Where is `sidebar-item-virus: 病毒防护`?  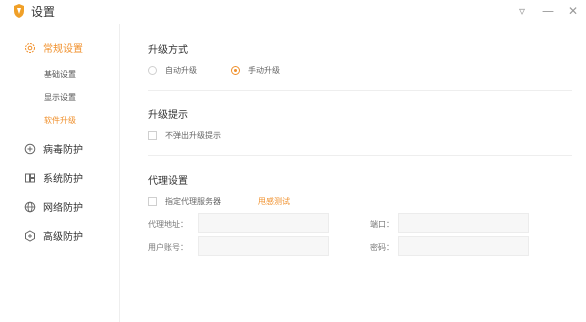 sidebar-item-virus: 病毒防护 is located at coordinates (53, 148).